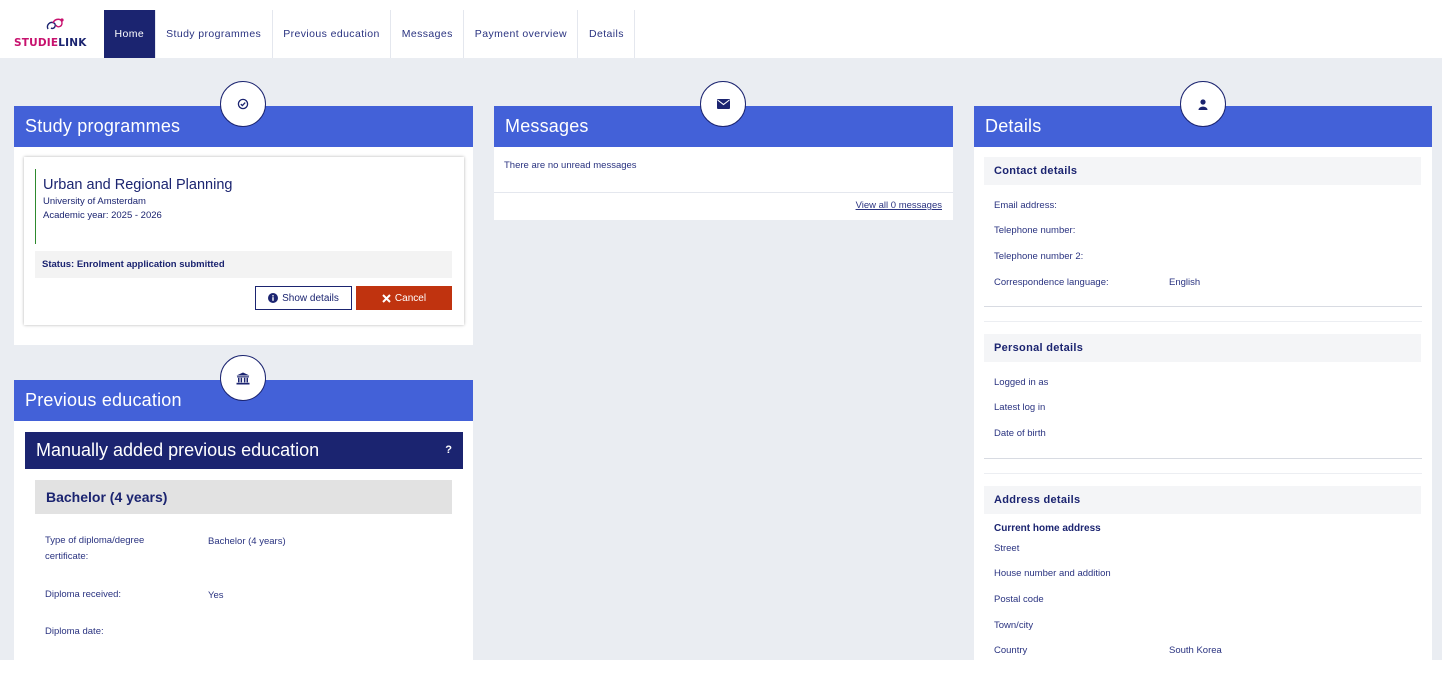  I want to click on diploma-received-label: Diploma received:, so click(83, 594).